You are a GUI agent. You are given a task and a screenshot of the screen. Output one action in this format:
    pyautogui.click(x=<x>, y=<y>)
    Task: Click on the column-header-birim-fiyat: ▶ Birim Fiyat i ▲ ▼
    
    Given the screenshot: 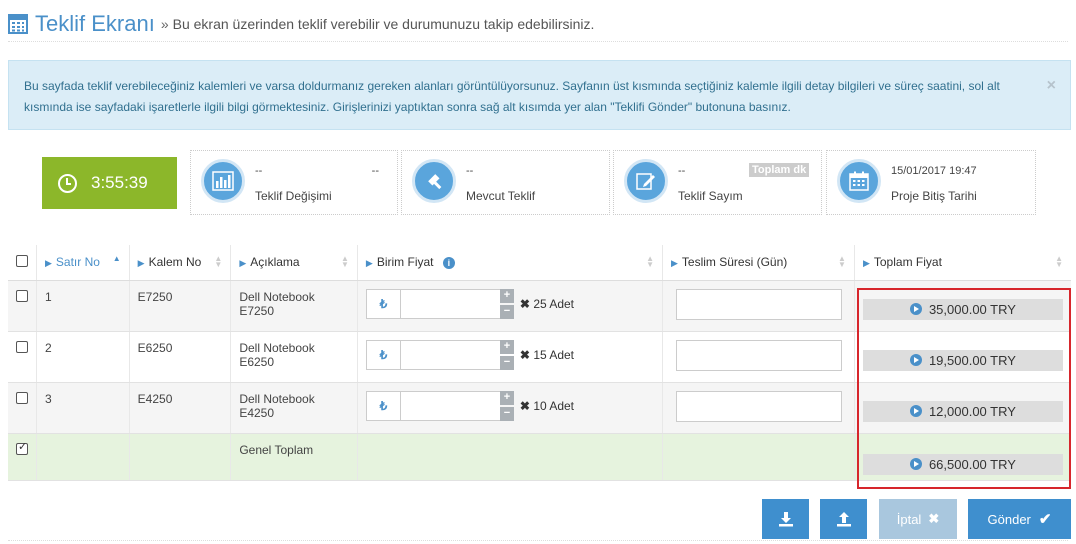 What is the action you would take?
    pyautogui.click(x=510, y=263)
    